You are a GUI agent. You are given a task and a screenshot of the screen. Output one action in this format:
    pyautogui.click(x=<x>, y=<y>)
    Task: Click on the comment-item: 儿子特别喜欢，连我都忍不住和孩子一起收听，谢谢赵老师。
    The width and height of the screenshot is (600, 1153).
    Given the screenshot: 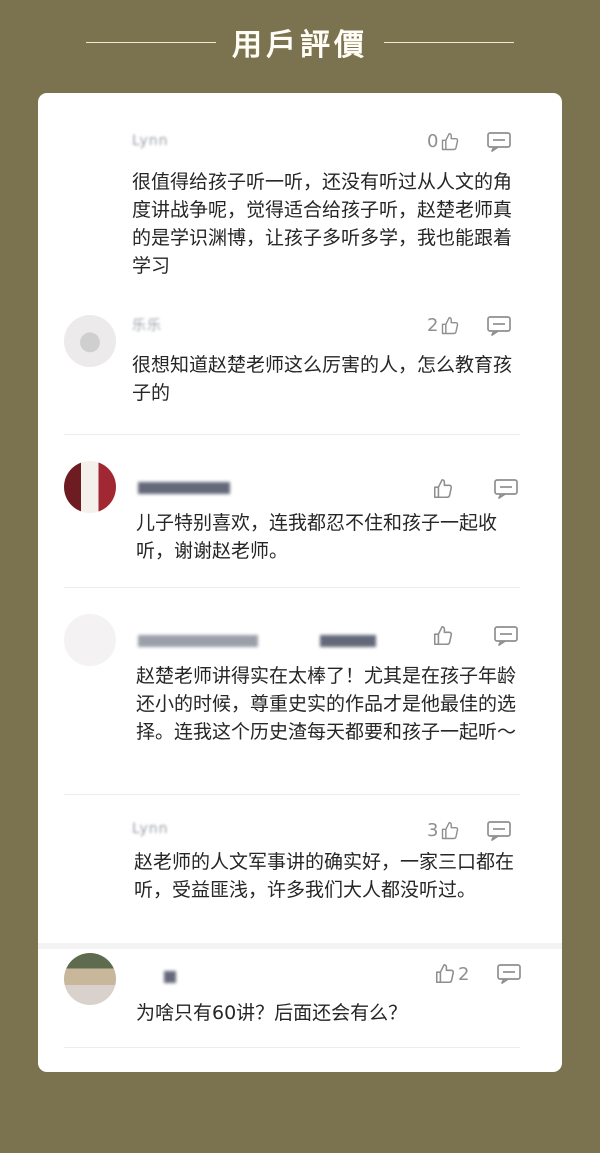 What is the action you would take?
    pyautogui.click(x=300, y=512)
    